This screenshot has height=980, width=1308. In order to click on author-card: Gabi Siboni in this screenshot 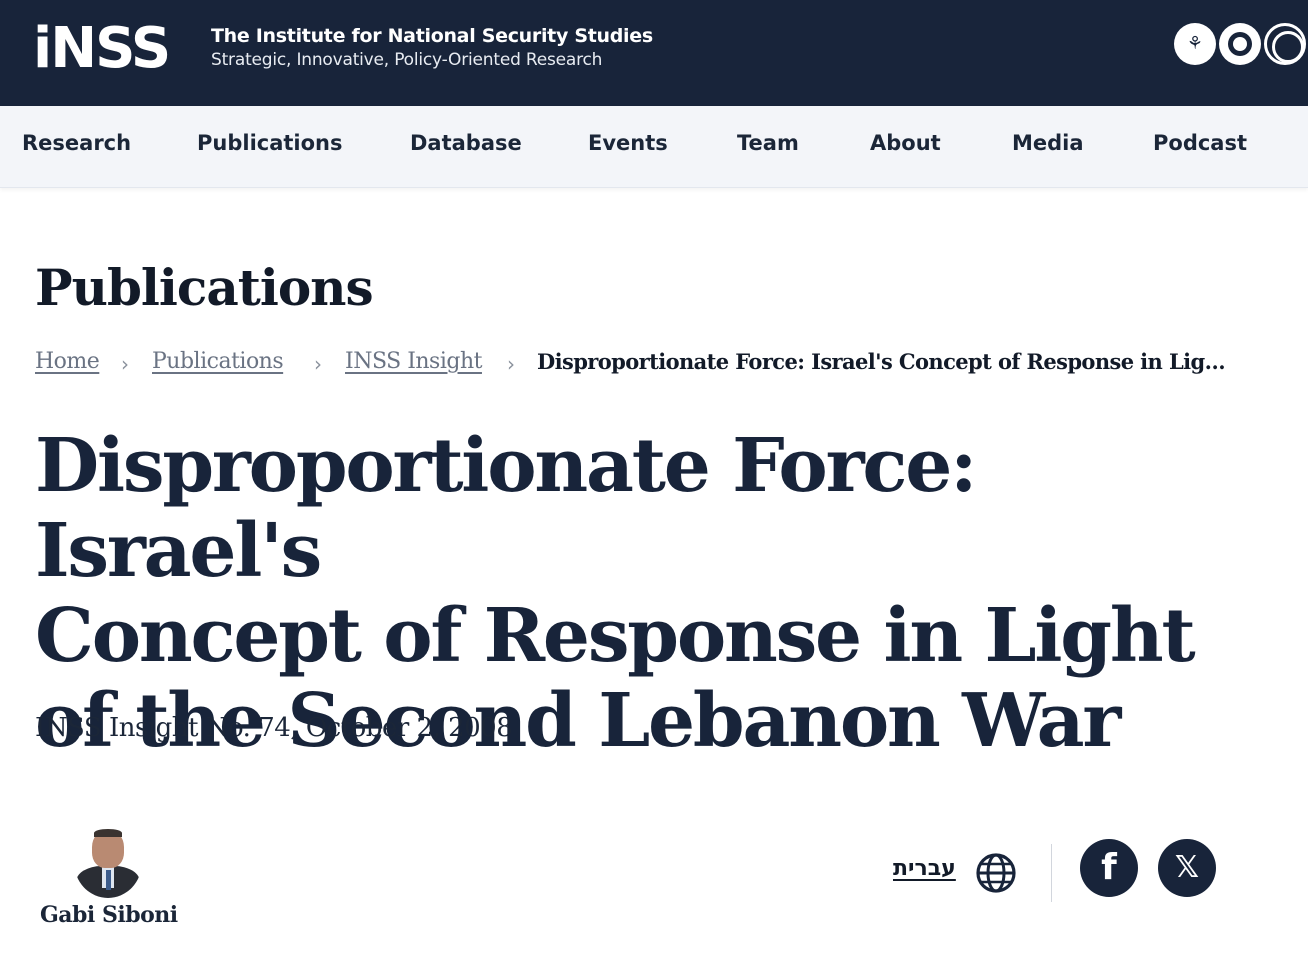, I will do `click(111, 881)`.